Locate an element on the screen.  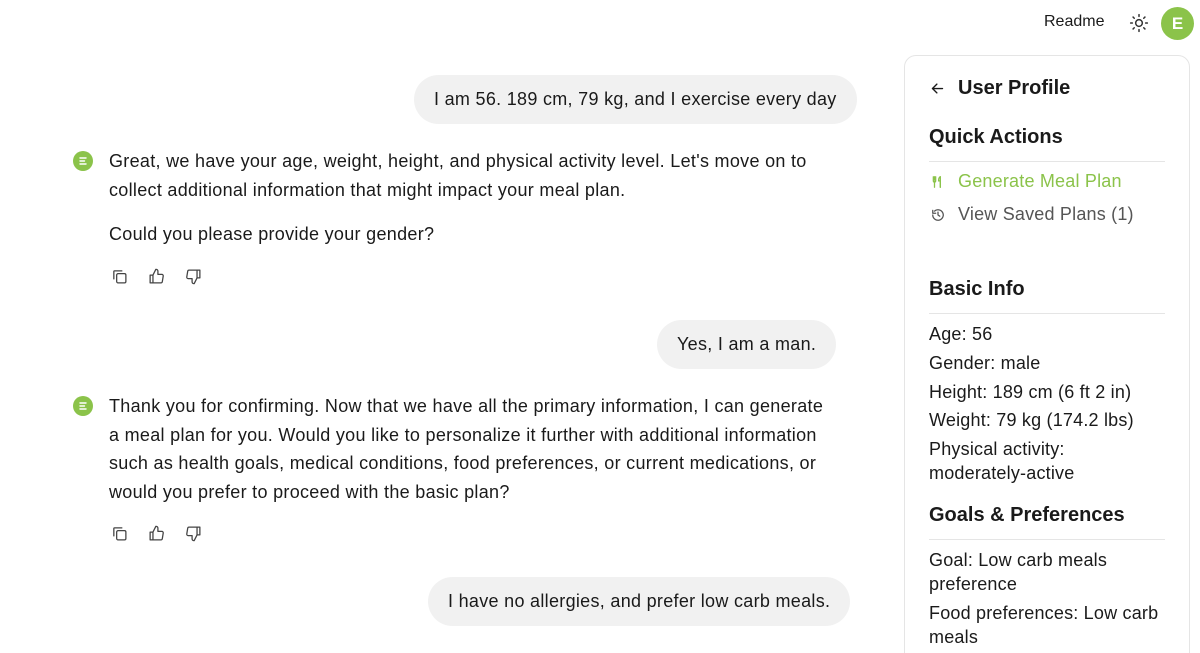
view-saved-plans-button: View Saved Plans (1) is located at coordinates (1032, 214).